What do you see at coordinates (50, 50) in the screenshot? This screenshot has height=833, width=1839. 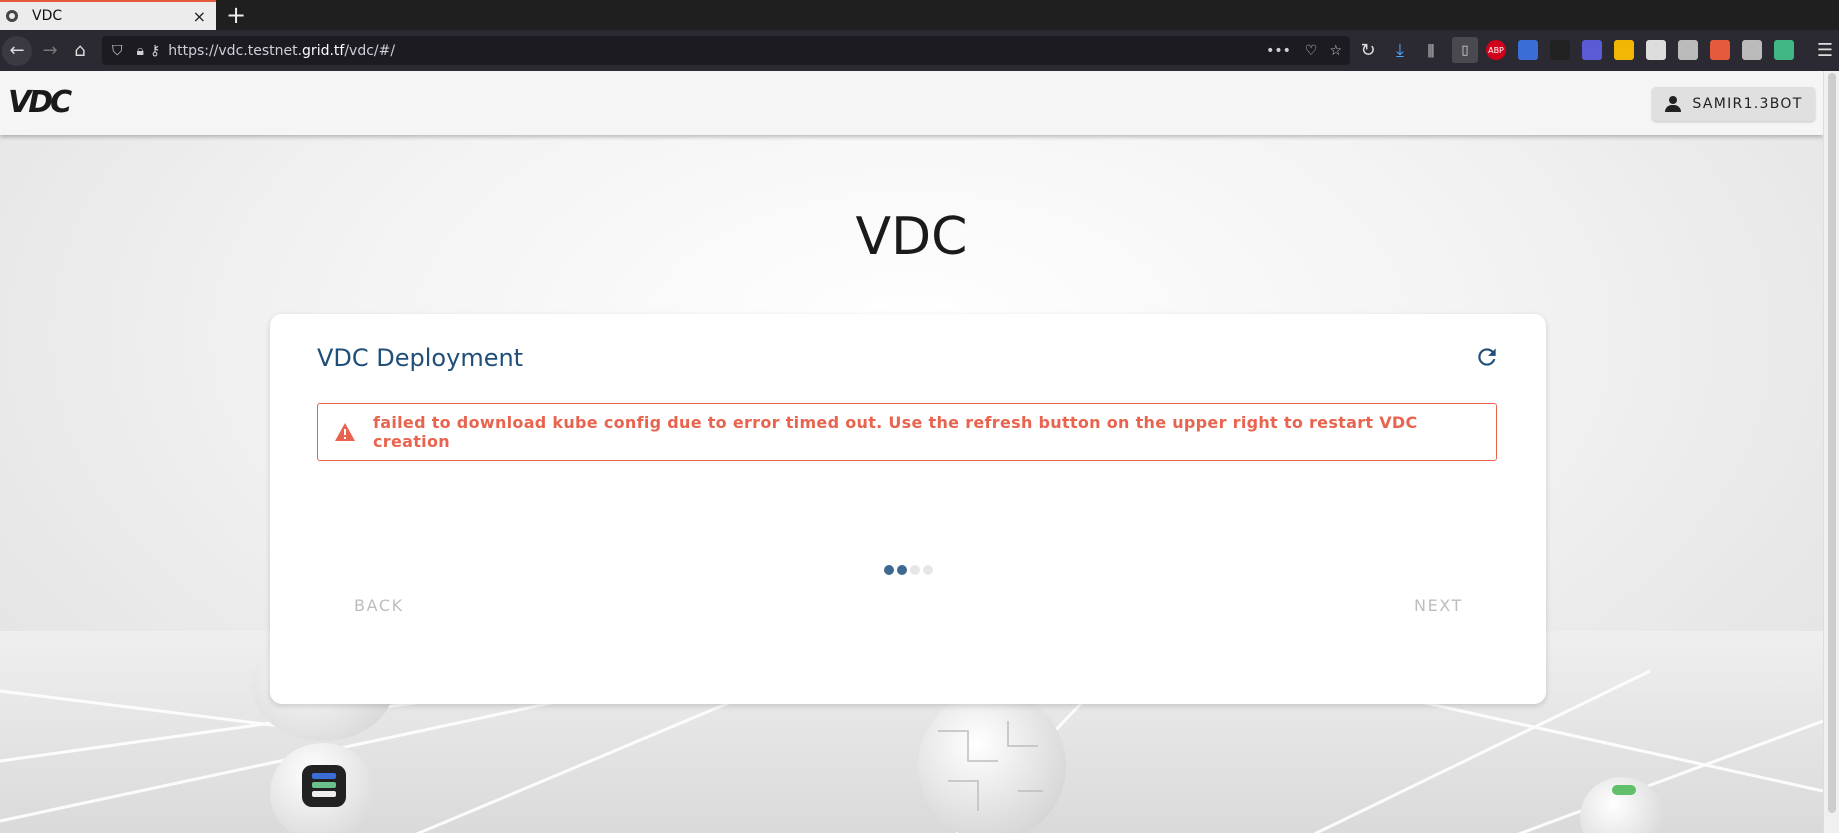 I see `forward-arrow-icon: →` at bounding box center [50, 50].